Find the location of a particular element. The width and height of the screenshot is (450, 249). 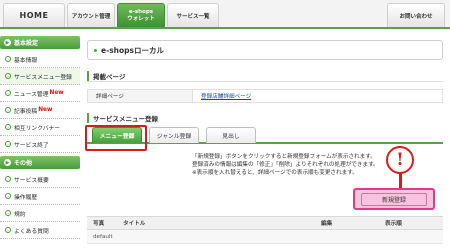

sidebar-item-label: サービス概要 is located at coordinates (31, 180).